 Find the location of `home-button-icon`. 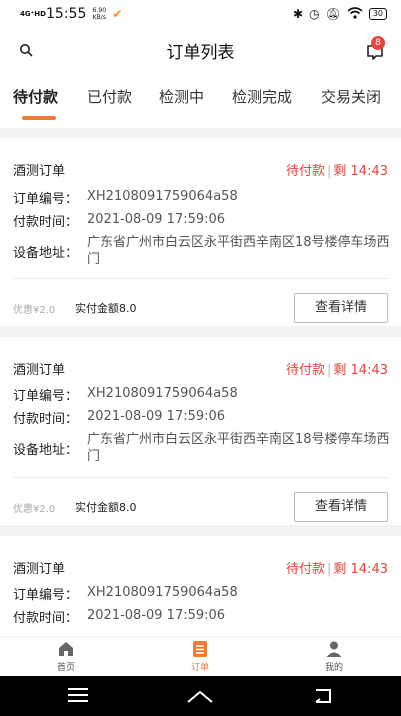

home-button-icon is located at coordinates (200, 696).